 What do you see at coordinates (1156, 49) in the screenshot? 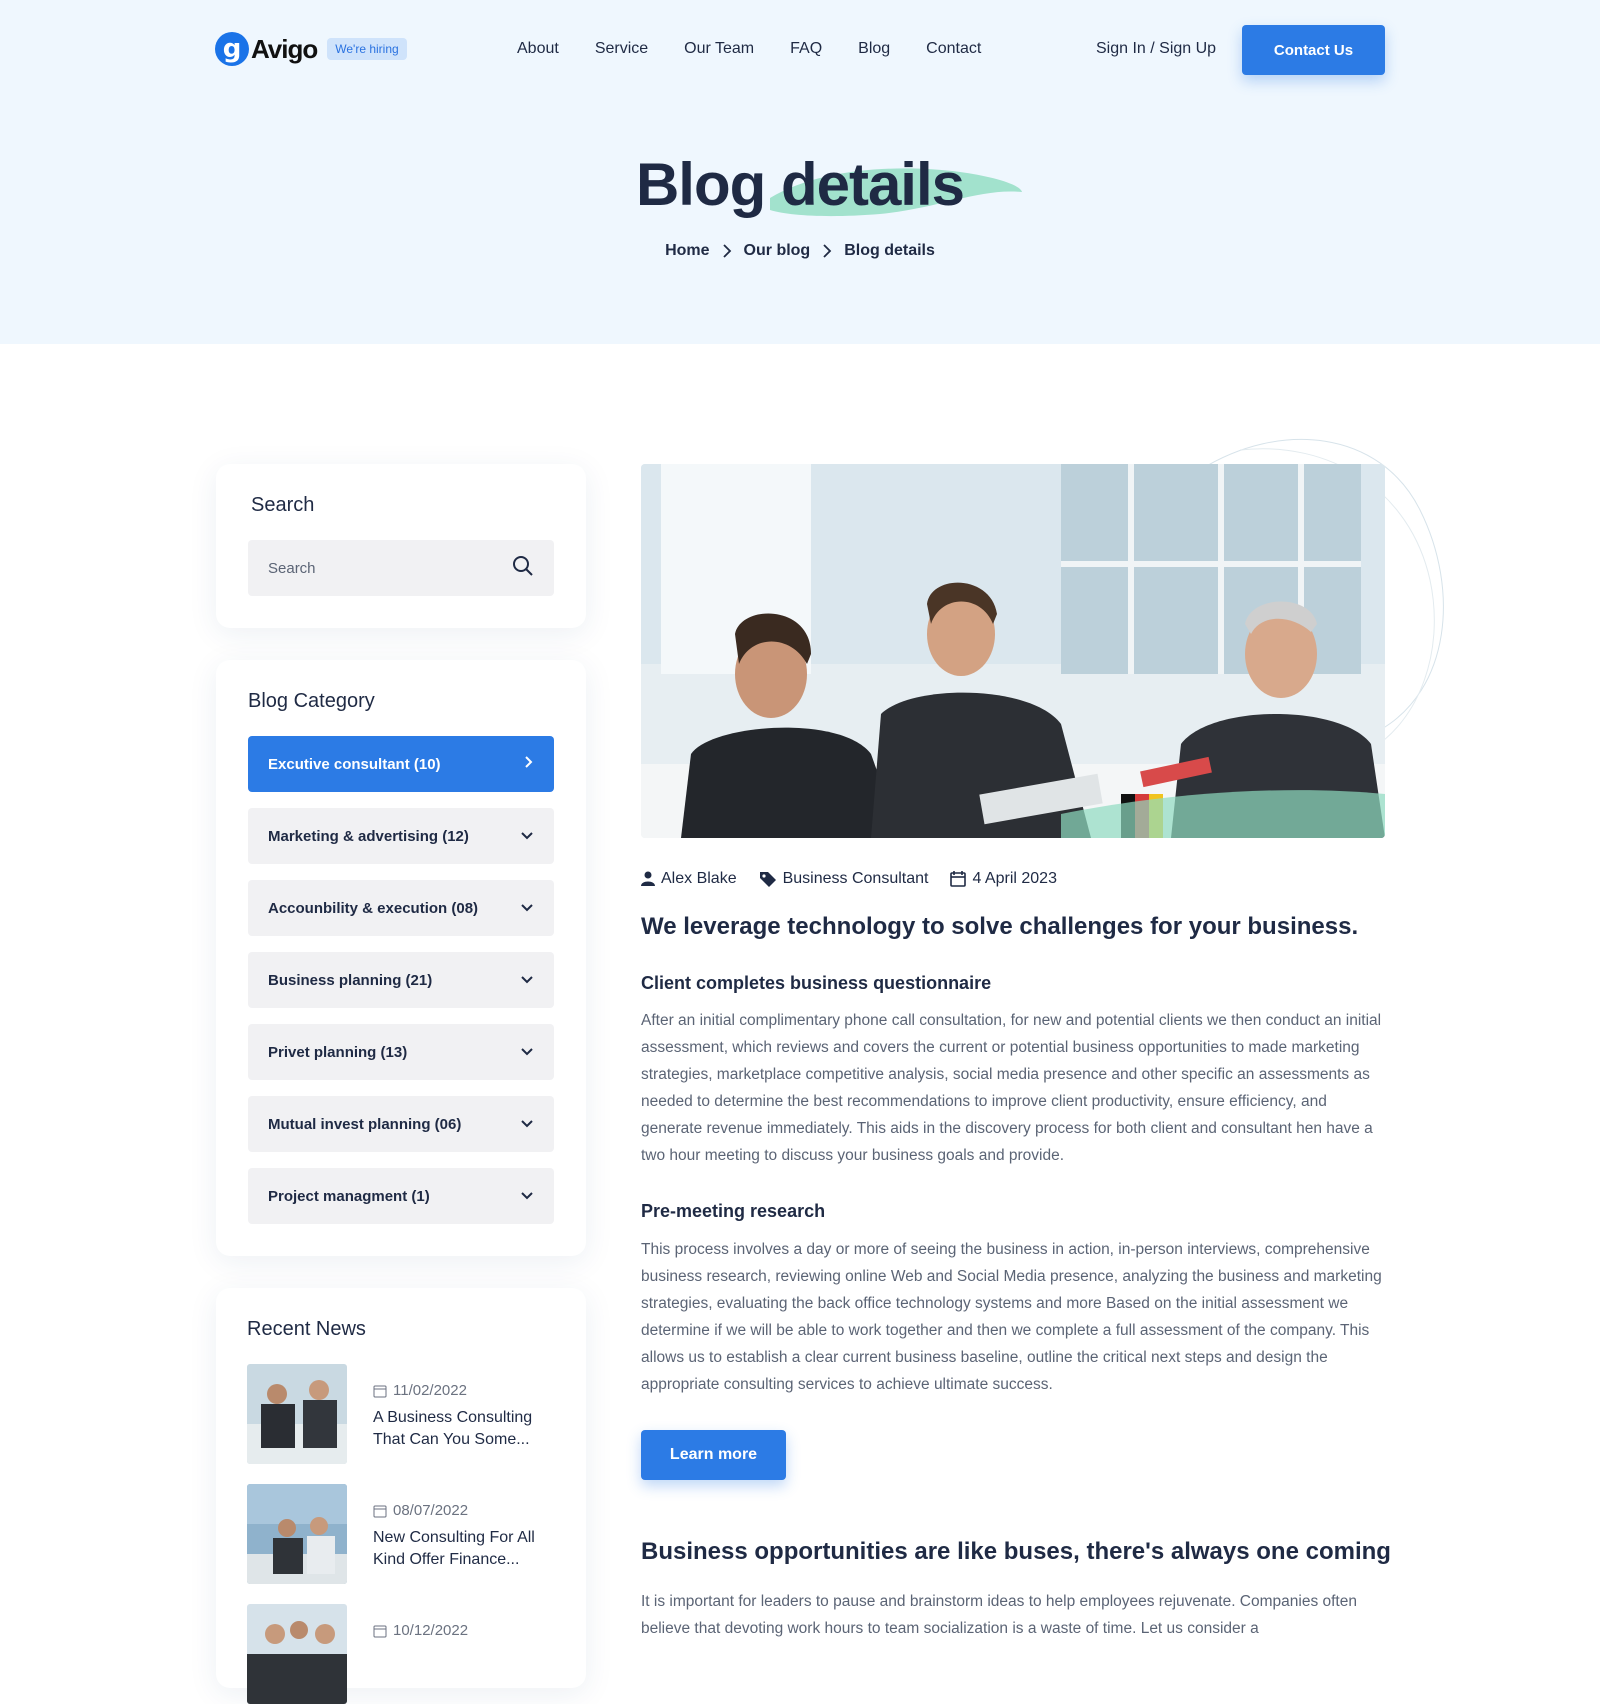
I see `signin-link: Sign In / Sign Up` at bounding box center [1156, 49].